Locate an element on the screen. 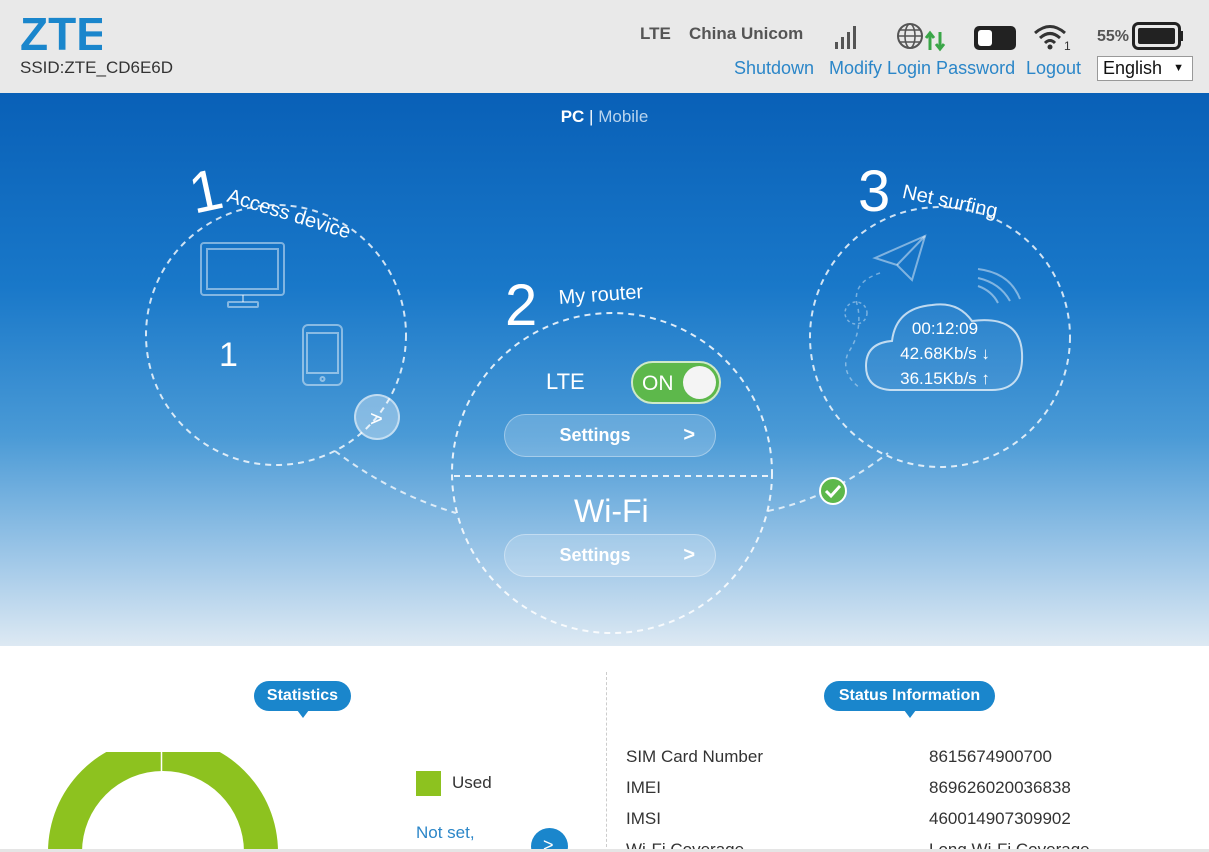  wifi-label: Wi-Fi is located at coordinates (611, 511).